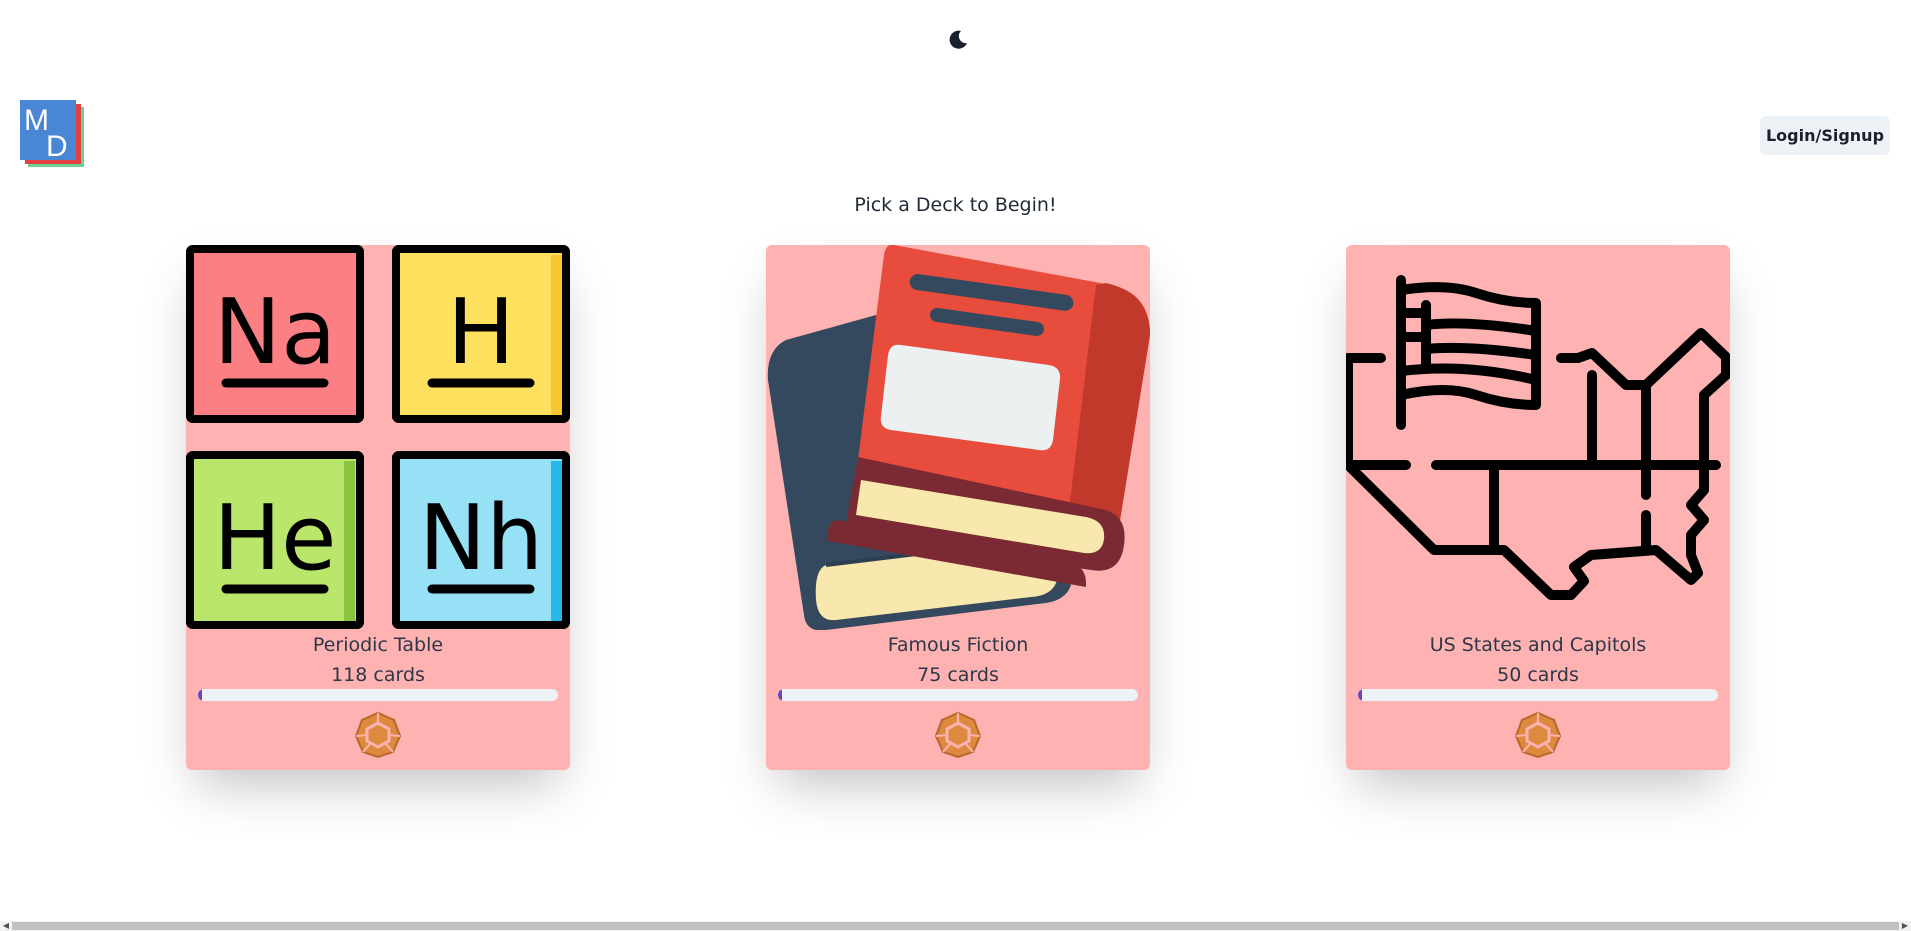 This screenshot has height=931, width=1911. What do you see at coordinates (6, 926) in the screenshot?
I see `scroll-left-arrow-icon: ◀` at bounding box center [6, 926].